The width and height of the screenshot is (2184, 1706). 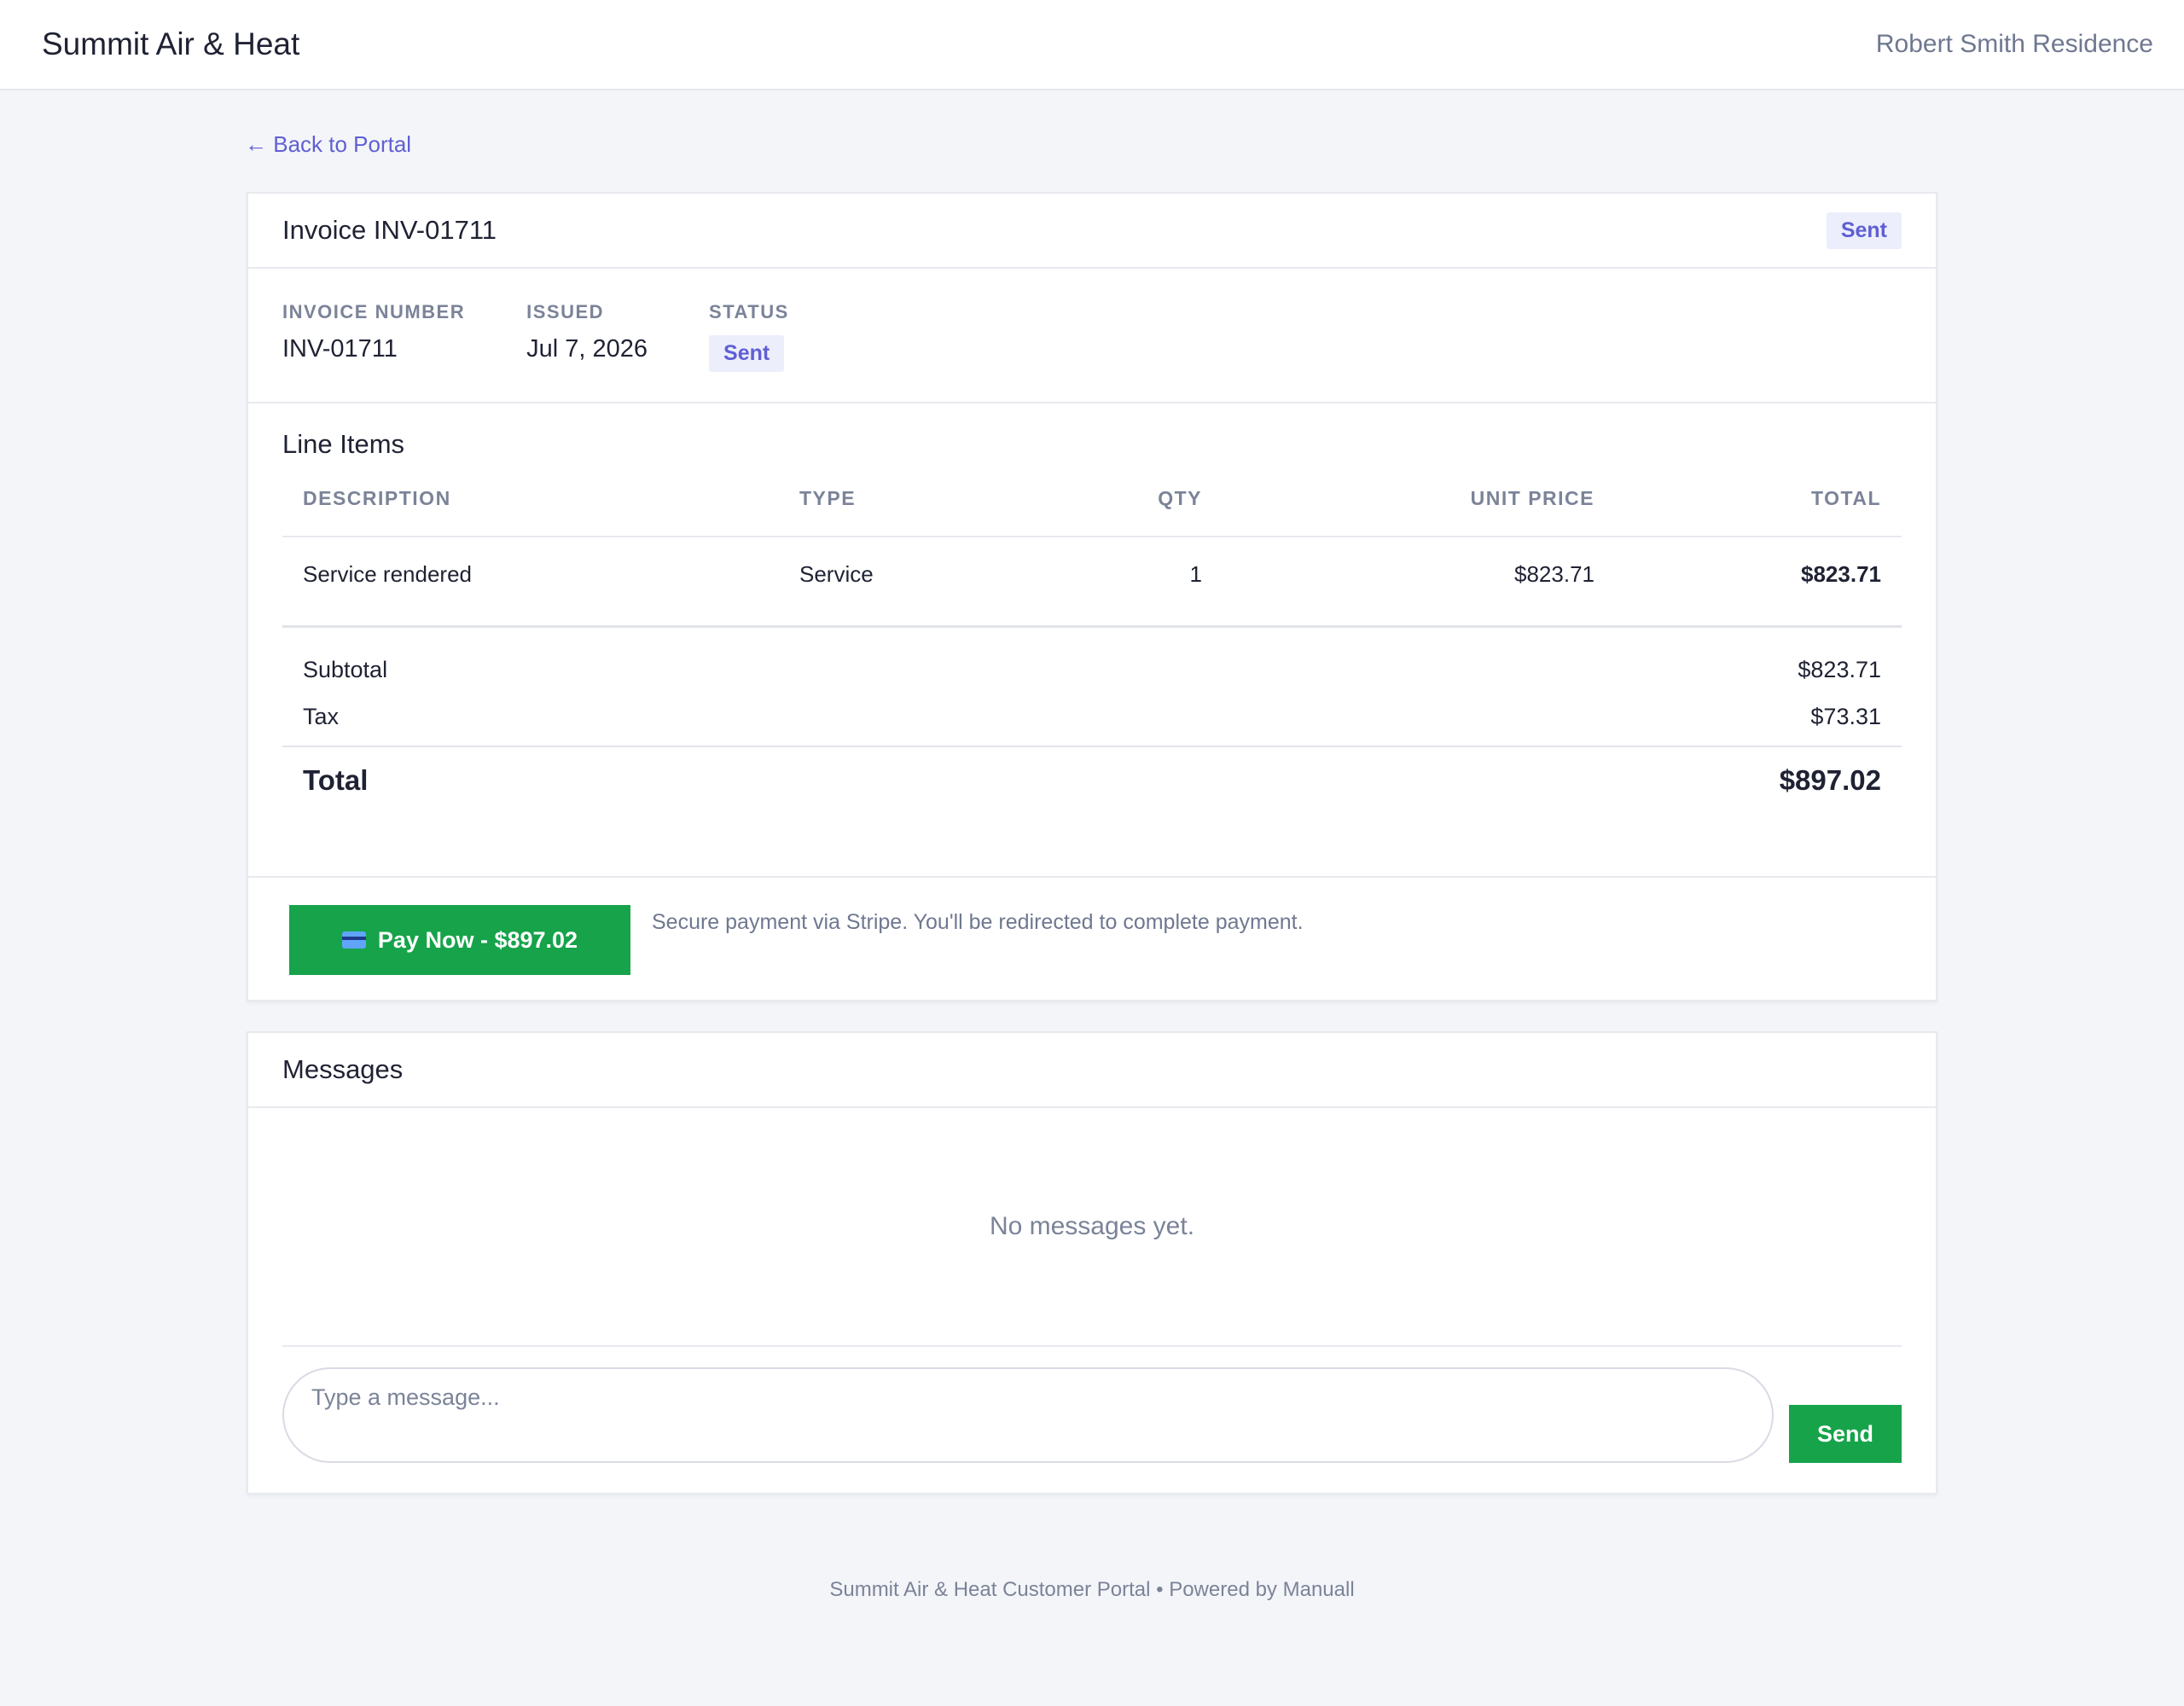 I want to click on messages-header: Messages, so click(x=1092, y=1070).